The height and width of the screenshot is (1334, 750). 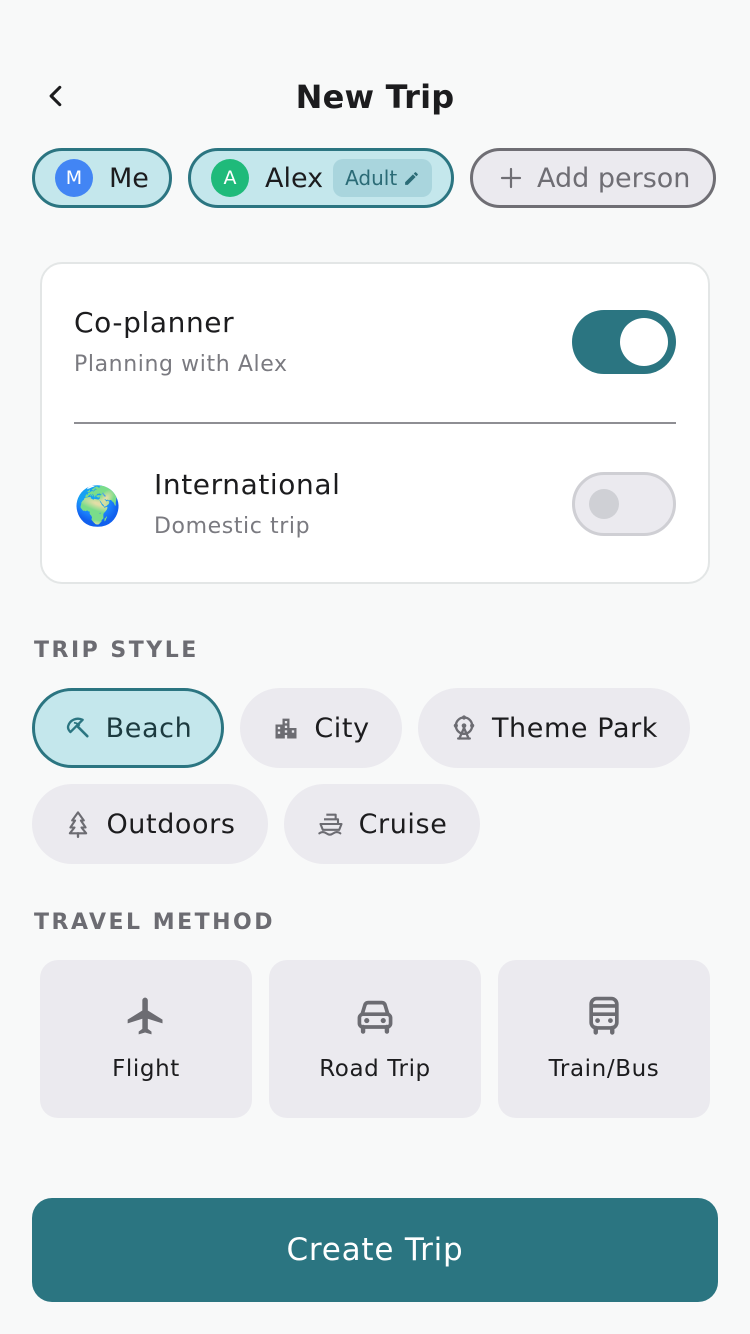 What do you see at coordinates (375, 344) in the screenshot?
I see `coplanner-row: Co-planner Planning with Alex` at bounding box center [375, 344].